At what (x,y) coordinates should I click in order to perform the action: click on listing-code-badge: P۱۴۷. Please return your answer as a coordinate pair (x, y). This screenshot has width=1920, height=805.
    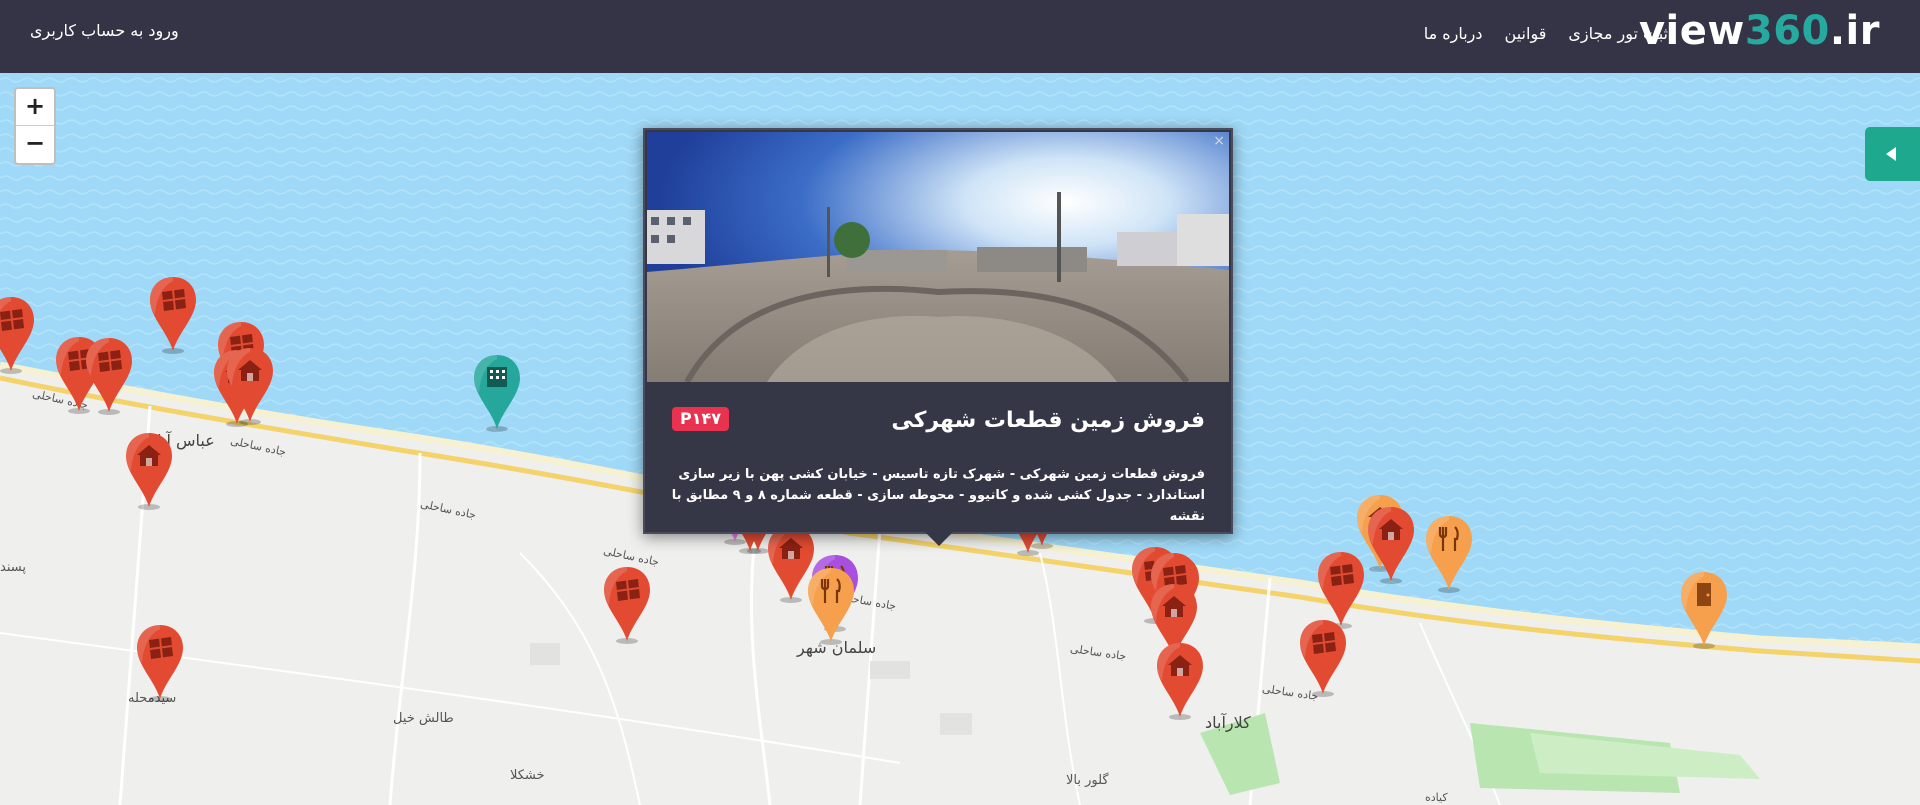
    Looking at the image, I should click on (701, 419).